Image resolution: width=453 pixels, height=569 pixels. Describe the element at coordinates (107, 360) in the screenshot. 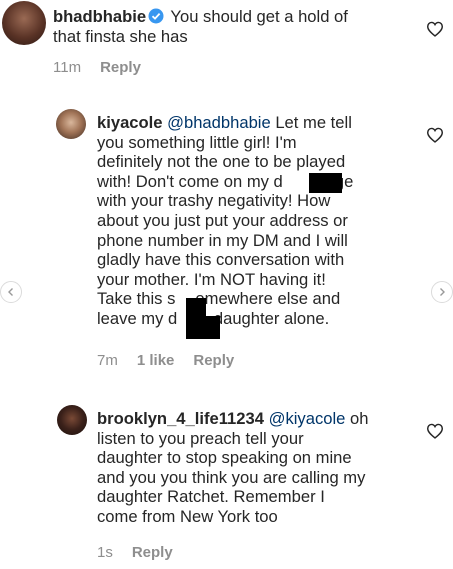

I see `comment-time: 7m` at that location.